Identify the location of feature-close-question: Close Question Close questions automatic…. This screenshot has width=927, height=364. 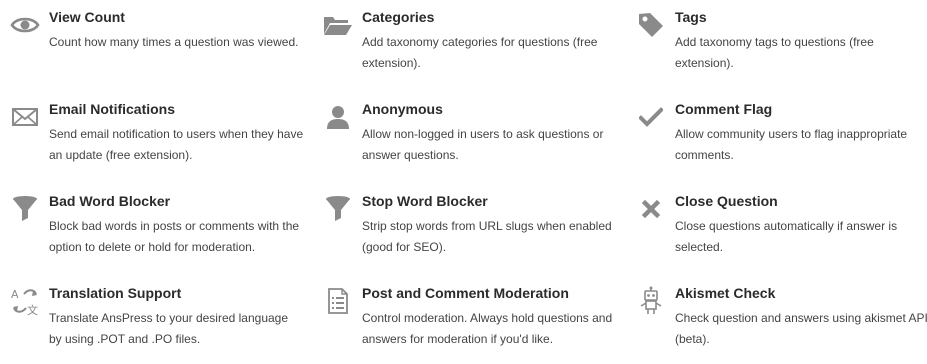
(779, 232).